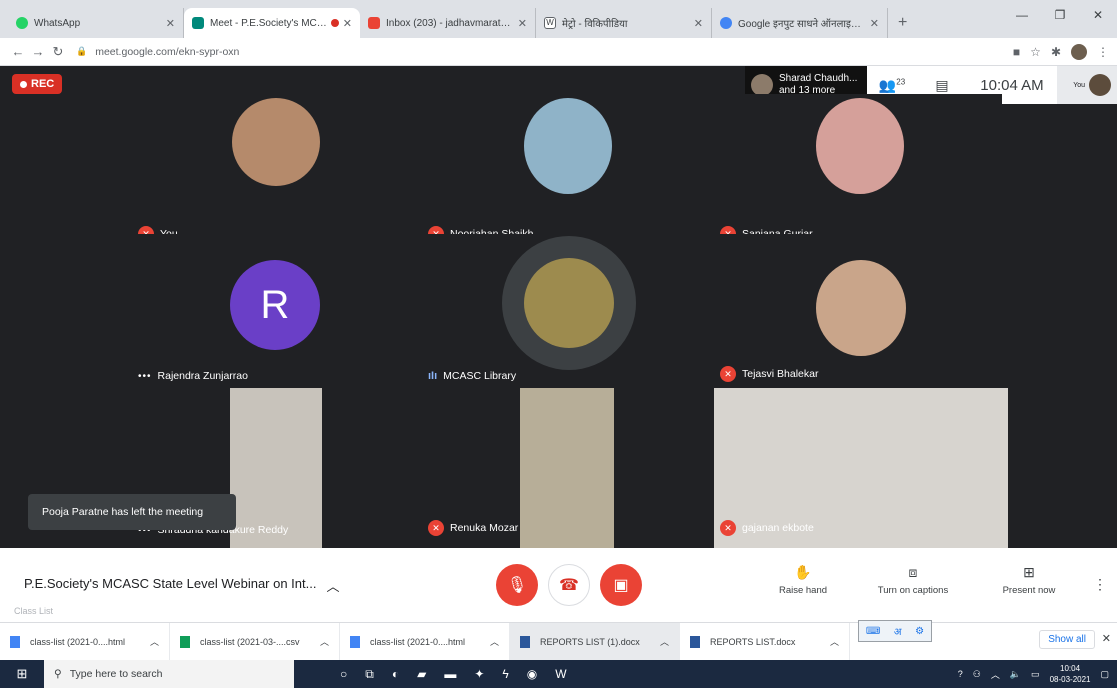 This screenshot has width=1117, height=688. Describe the element at coordinates (1079, 85) in the screenshot. I see `self-label: You` at that location.